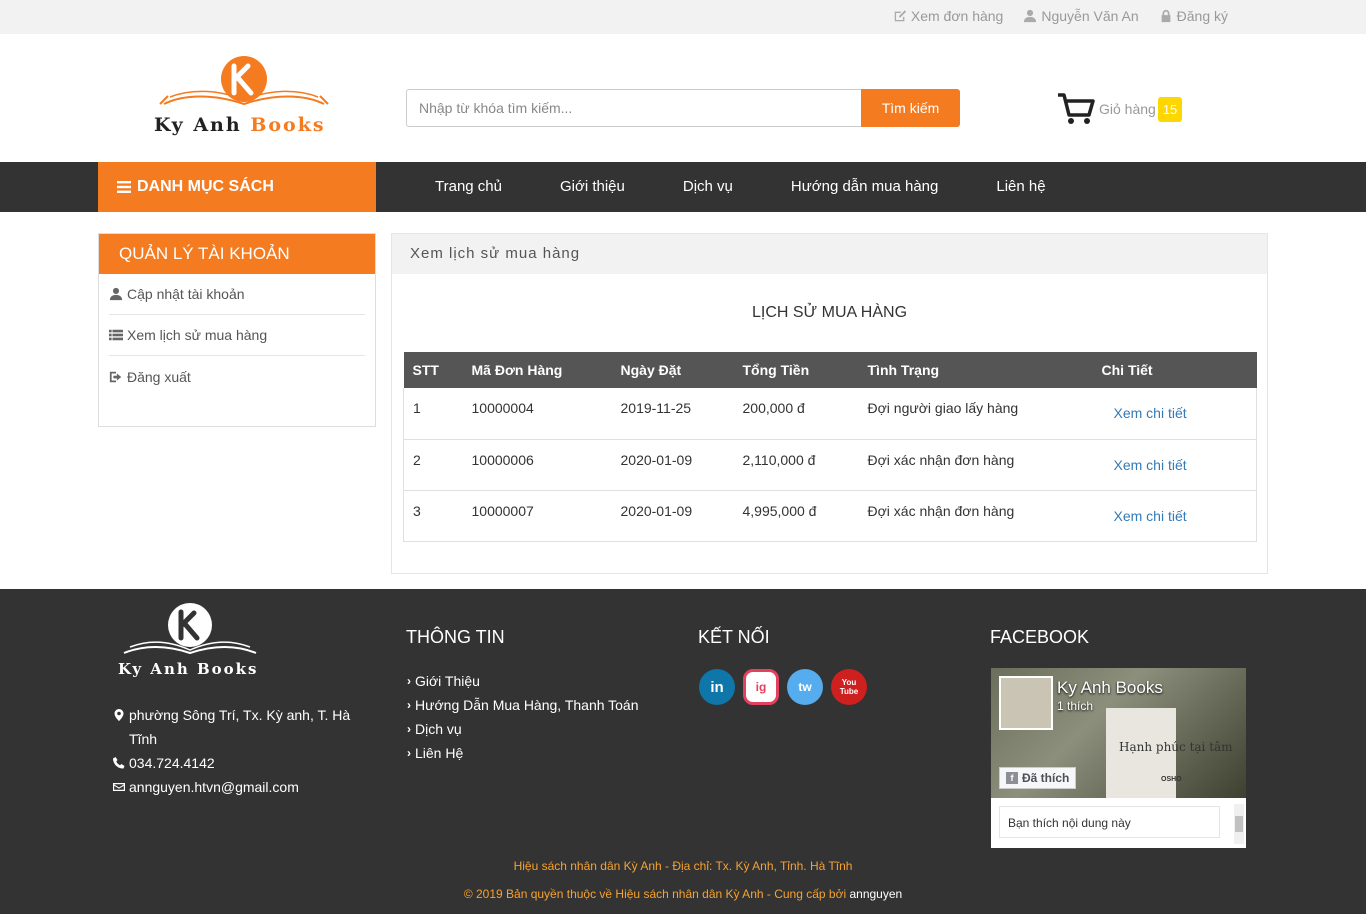 The width and height of the screenshot is (1366, 914). What do you see at coordinates (119, 787) in the screenshot?
I see `envelope-icon` at bounding box center [119, 787].